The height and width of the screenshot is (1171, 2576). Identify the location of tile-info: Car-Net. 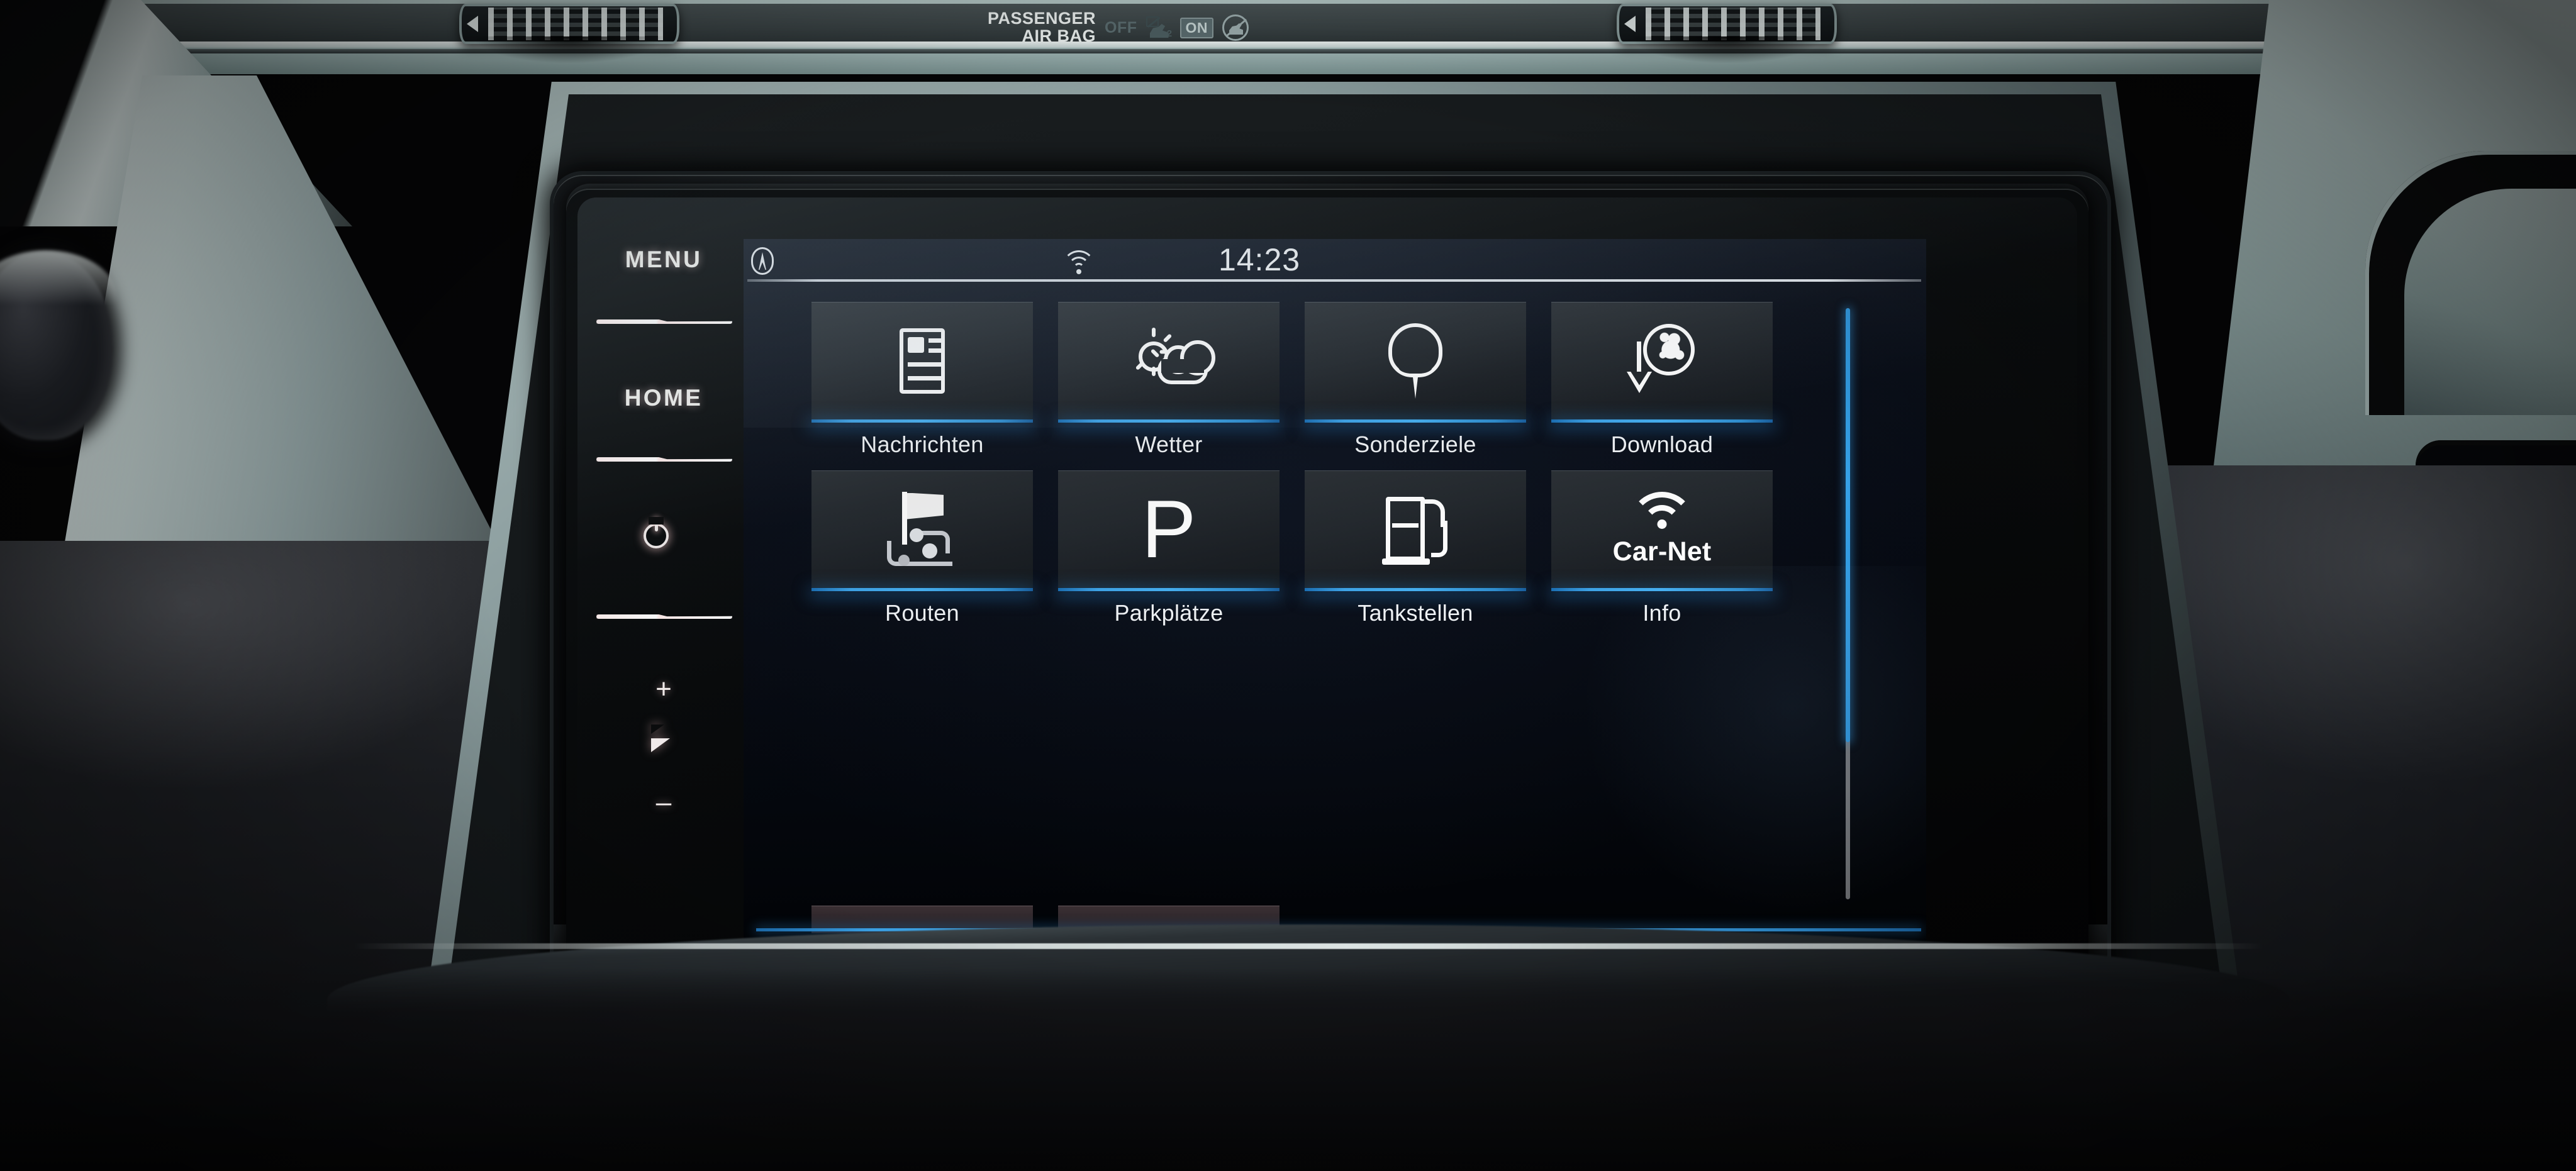
(1662, 529).